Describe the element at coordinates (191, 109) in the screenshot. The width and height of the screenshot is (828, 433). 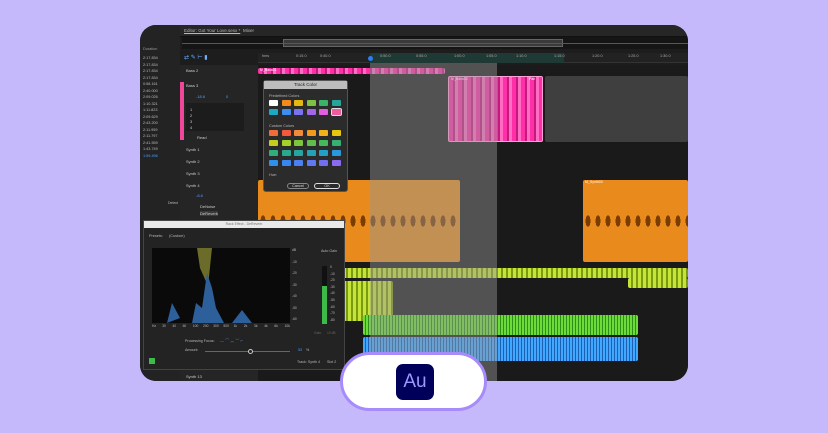
I see `fx-slot-1: 1` at that location.